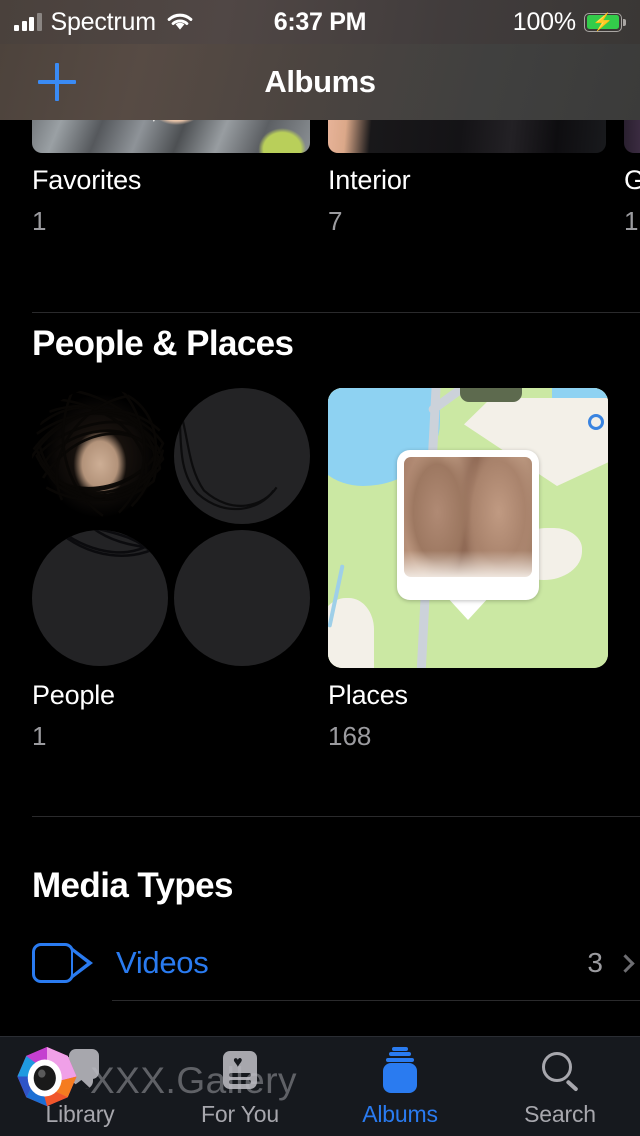 This screenshot has width=640, height=1136. Describe the element at coordinates (368, 716) in the screenshot. I see `places-label-group: Places 168` at that location.